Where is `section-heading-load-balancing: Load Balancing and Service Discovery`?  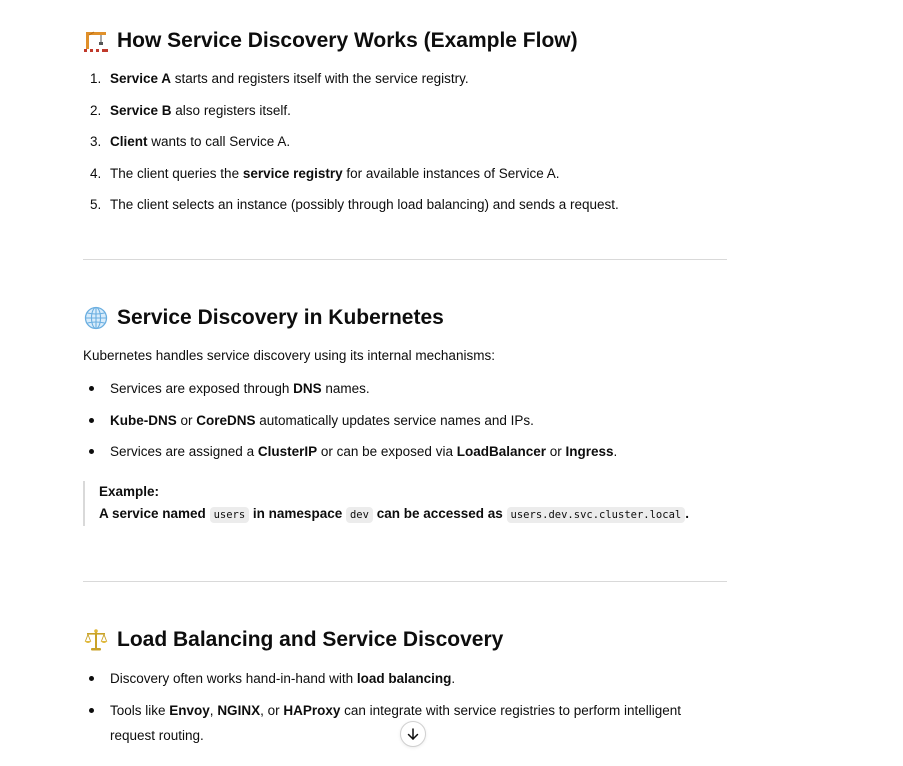 section-heading-load-balancing: Load Balancing and Service Discovery is located at coordinates (293, 640).